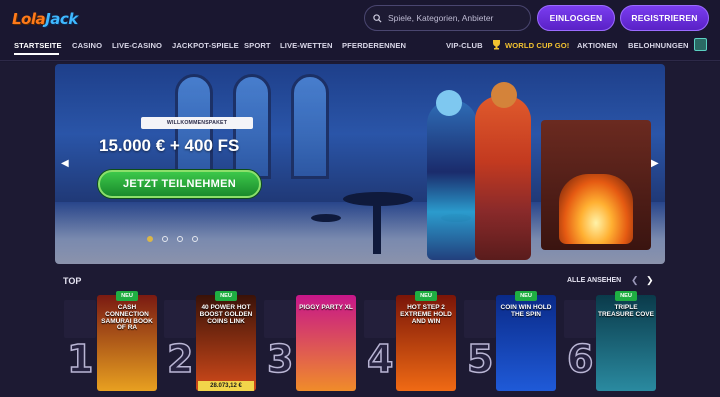 The height and width of the screenshot is (397, 720). Describe the element at coordinates (61, 19) in the screenshot. I see `logo-text-jack: Jack` at that location.